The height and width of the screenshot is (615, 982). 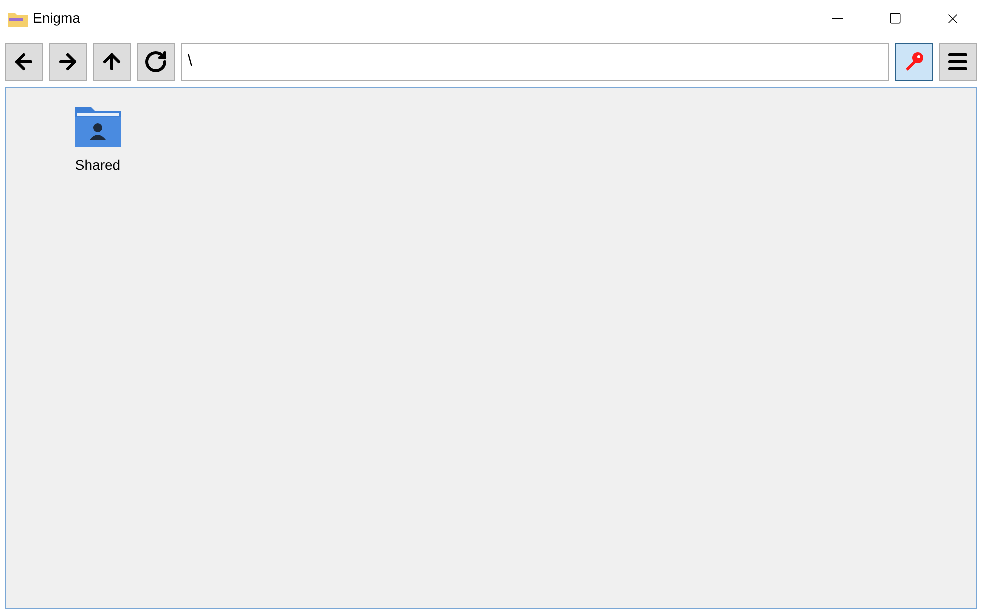 I want to click on key-button, so click(x=914, y=62).